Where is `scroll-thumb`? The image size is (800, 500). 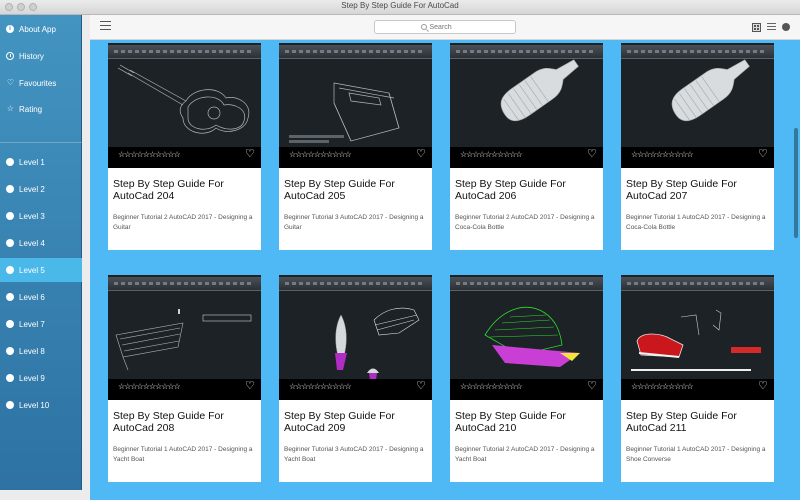 scroll-thumb is located at coordinates (796, 183).